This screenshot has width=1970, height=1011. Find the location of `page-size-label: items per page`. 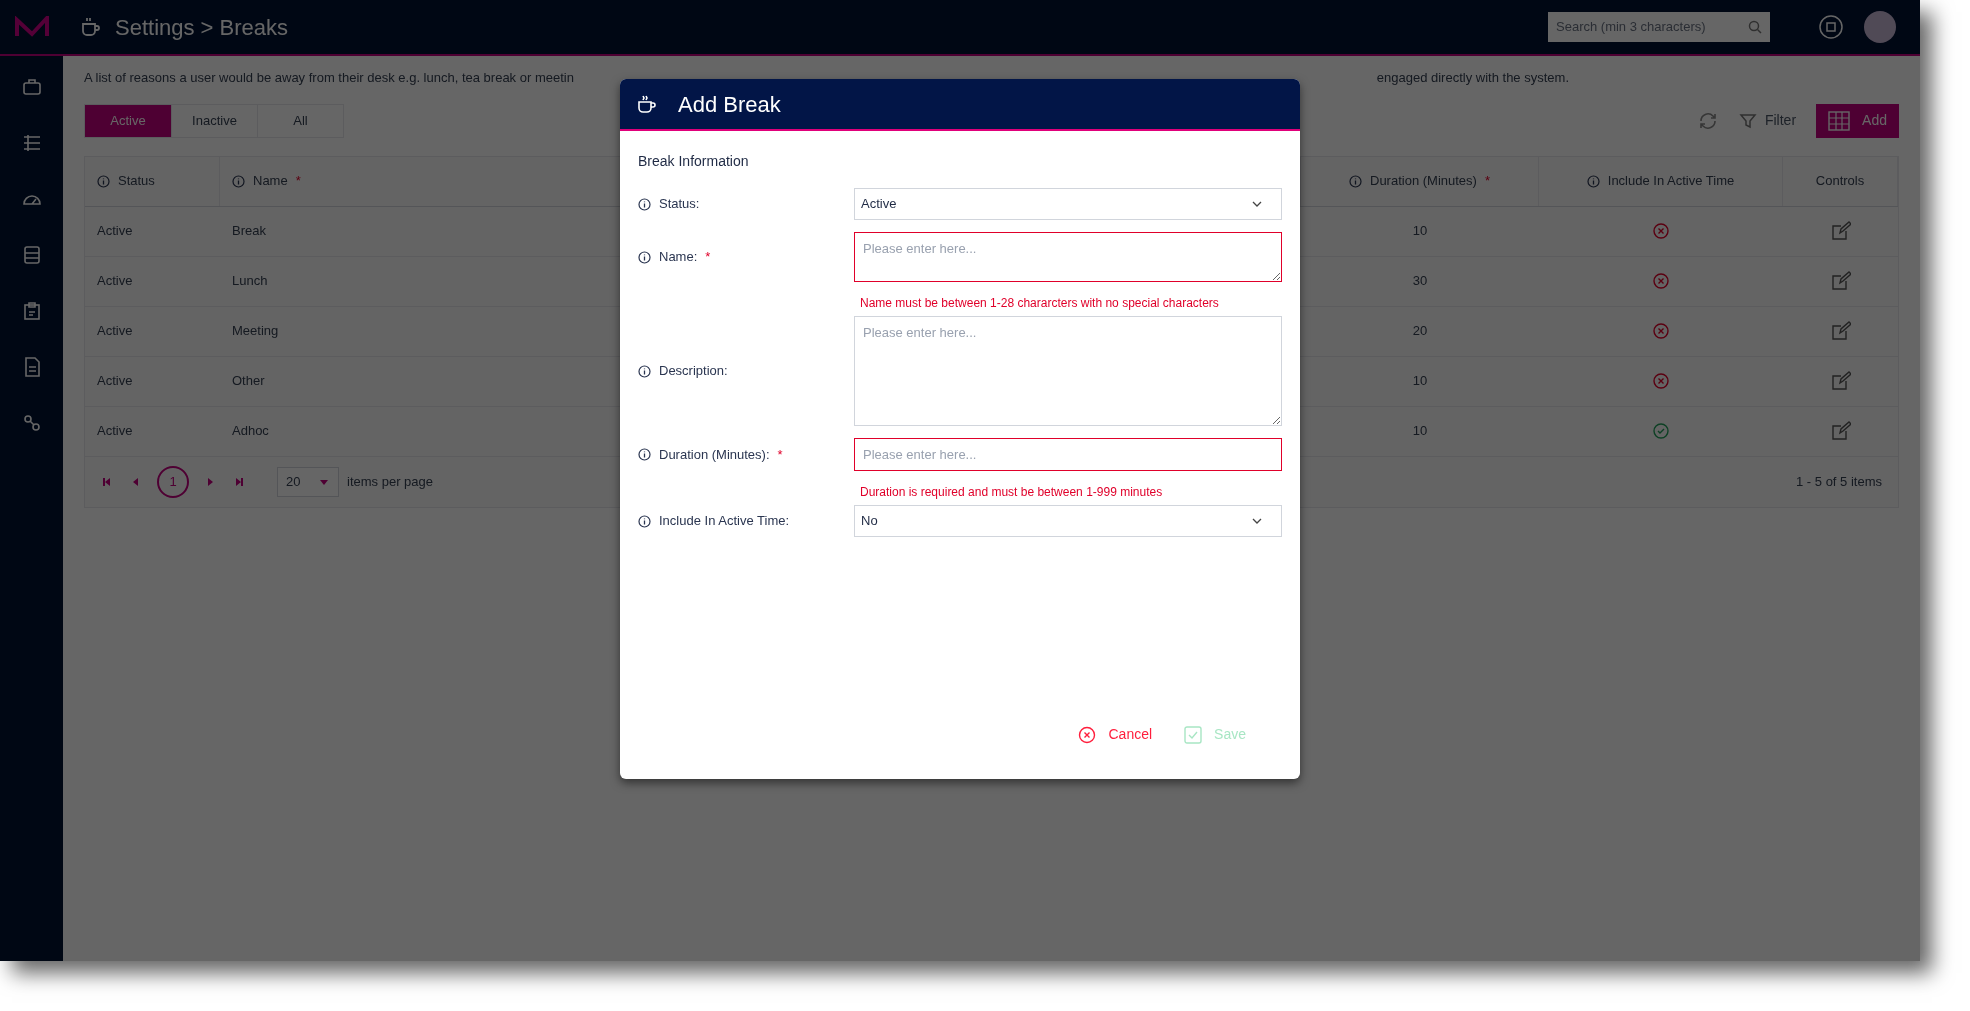

page-size-label: items per page is located at coordinates (390, 481).